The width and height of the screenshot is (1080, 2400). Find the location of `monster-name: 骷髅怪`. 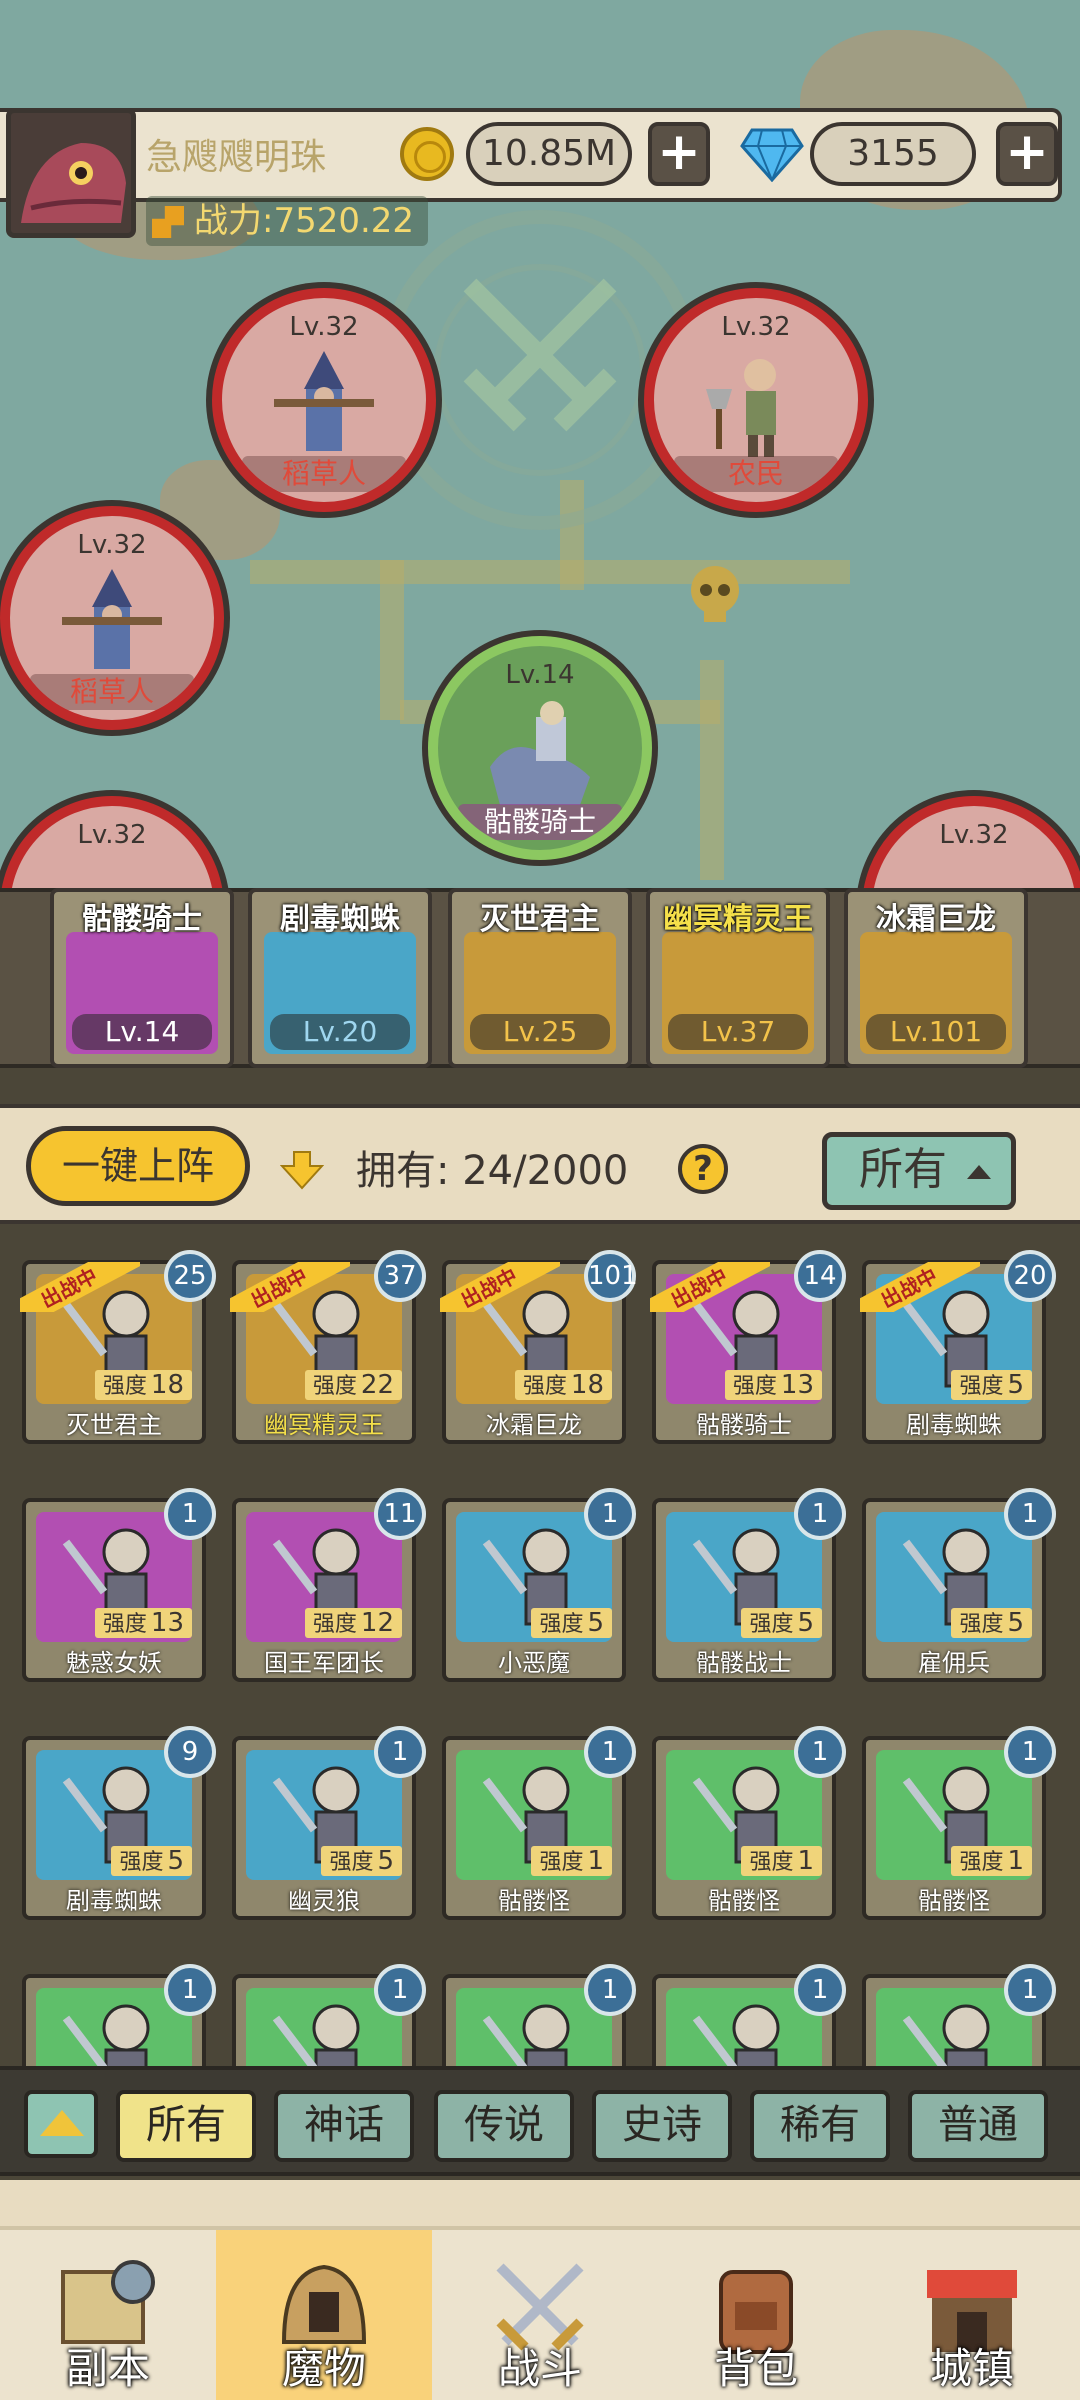

monster-name: 骷髅怪 is located at coordinates (954, 1901).